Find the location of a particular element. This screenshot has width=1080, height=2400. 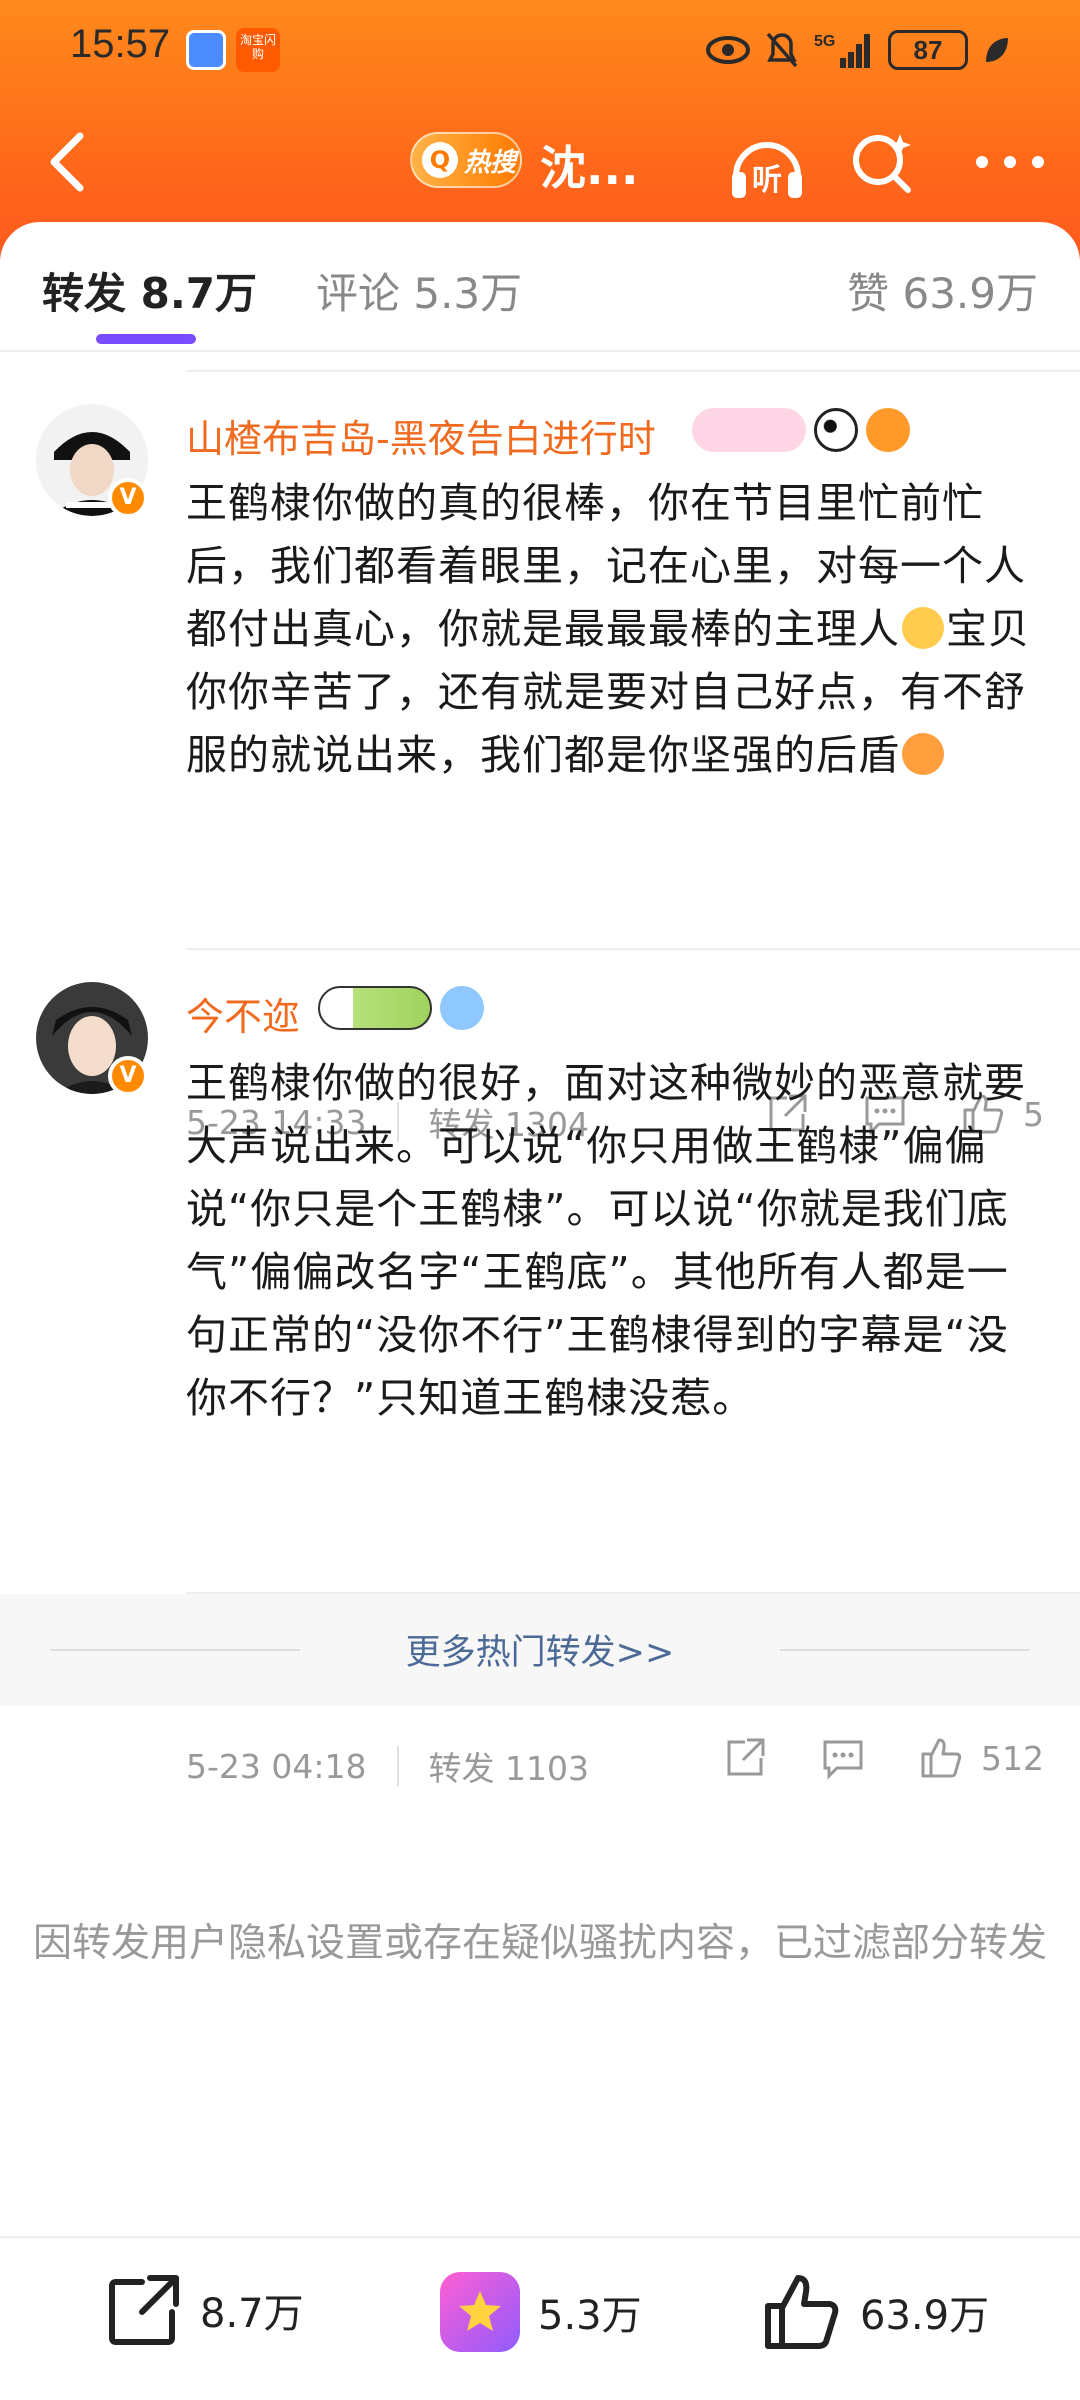

status-time: 15:57 is located at coordinates (120, 44).